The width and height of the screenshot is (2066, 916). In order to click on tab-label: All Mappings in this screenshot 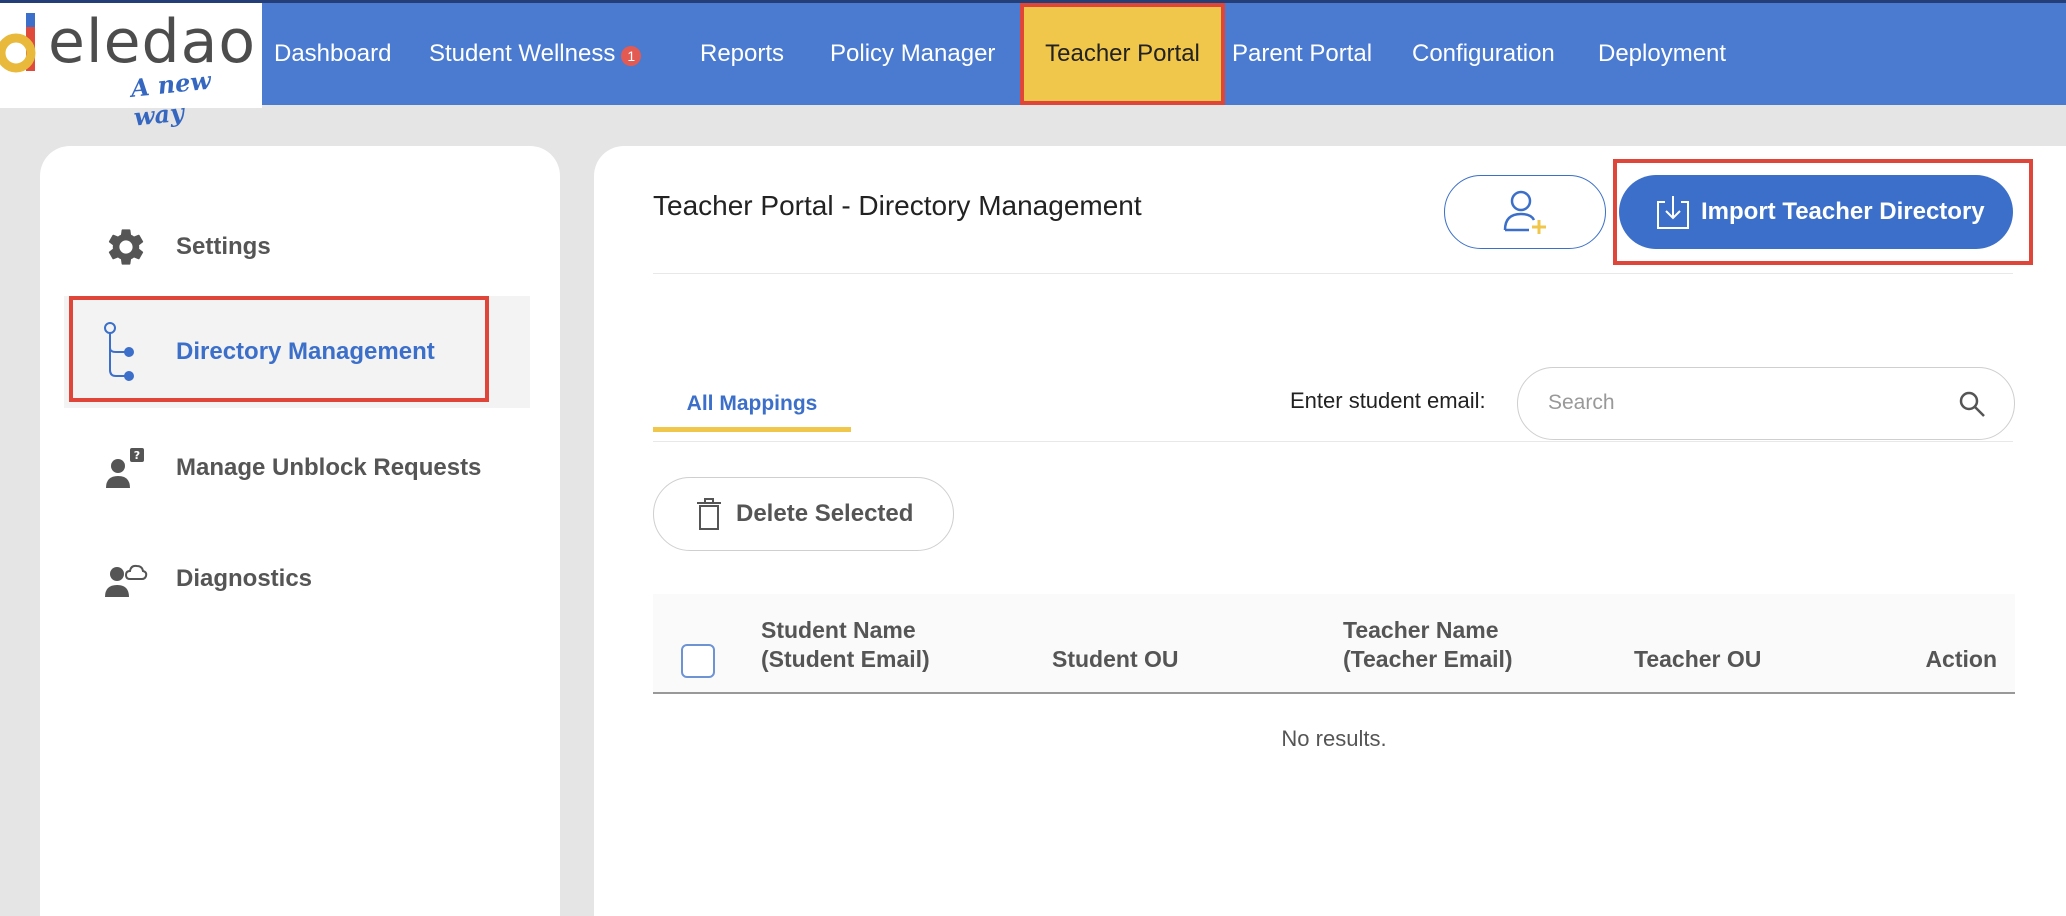, I will do `click(752, 403)`.